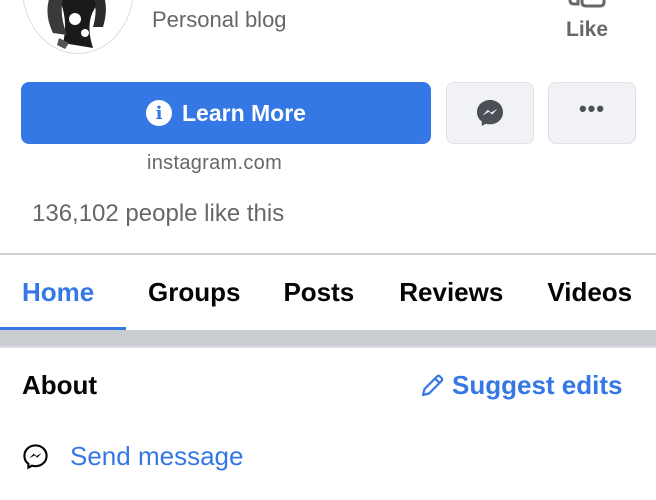 This screenshot has height=500, width=656. Describe the element at coordinates (328, 347) in the screenshot. I see `section-separator-edge` at that location.